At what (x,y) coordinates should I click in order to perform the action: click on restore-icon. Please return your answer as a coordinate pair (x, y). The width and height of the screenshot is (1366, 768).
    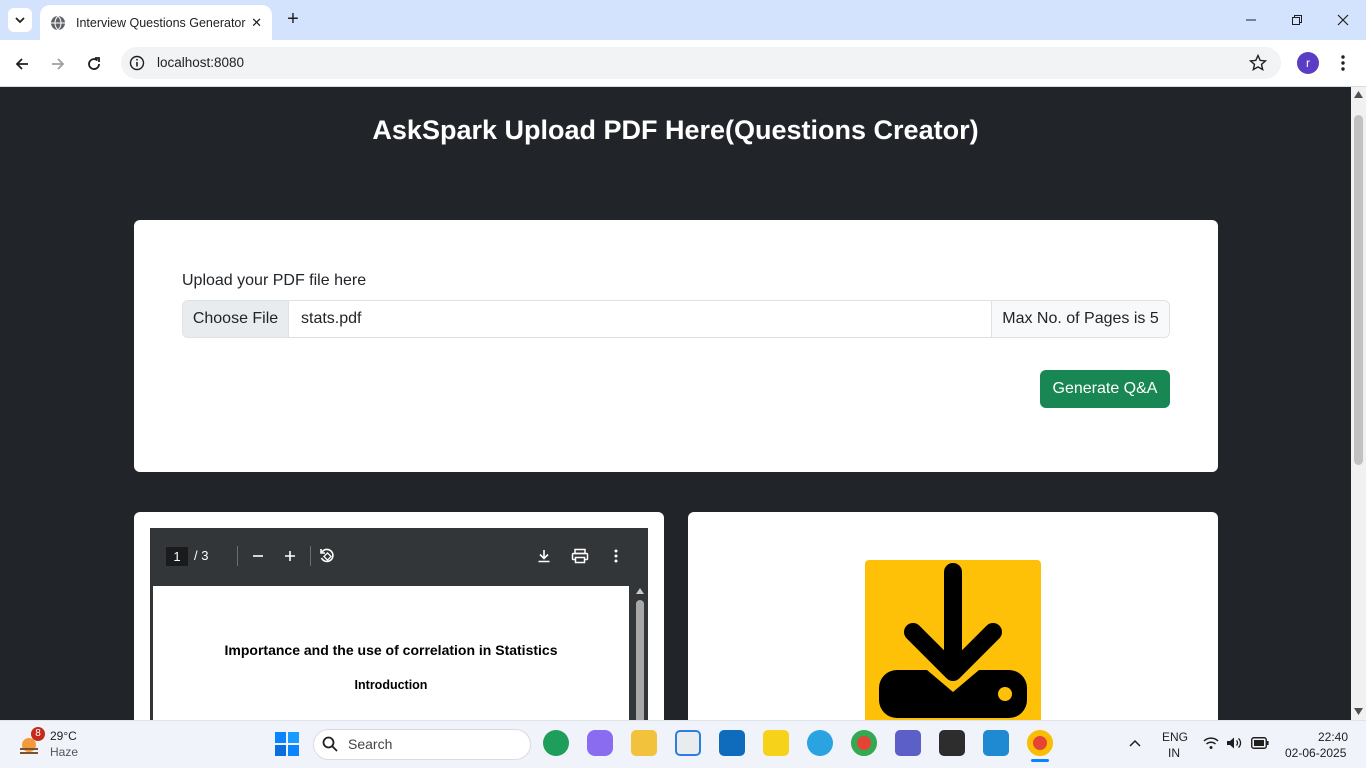
    Looking at the image, I should click on (1297, 20).